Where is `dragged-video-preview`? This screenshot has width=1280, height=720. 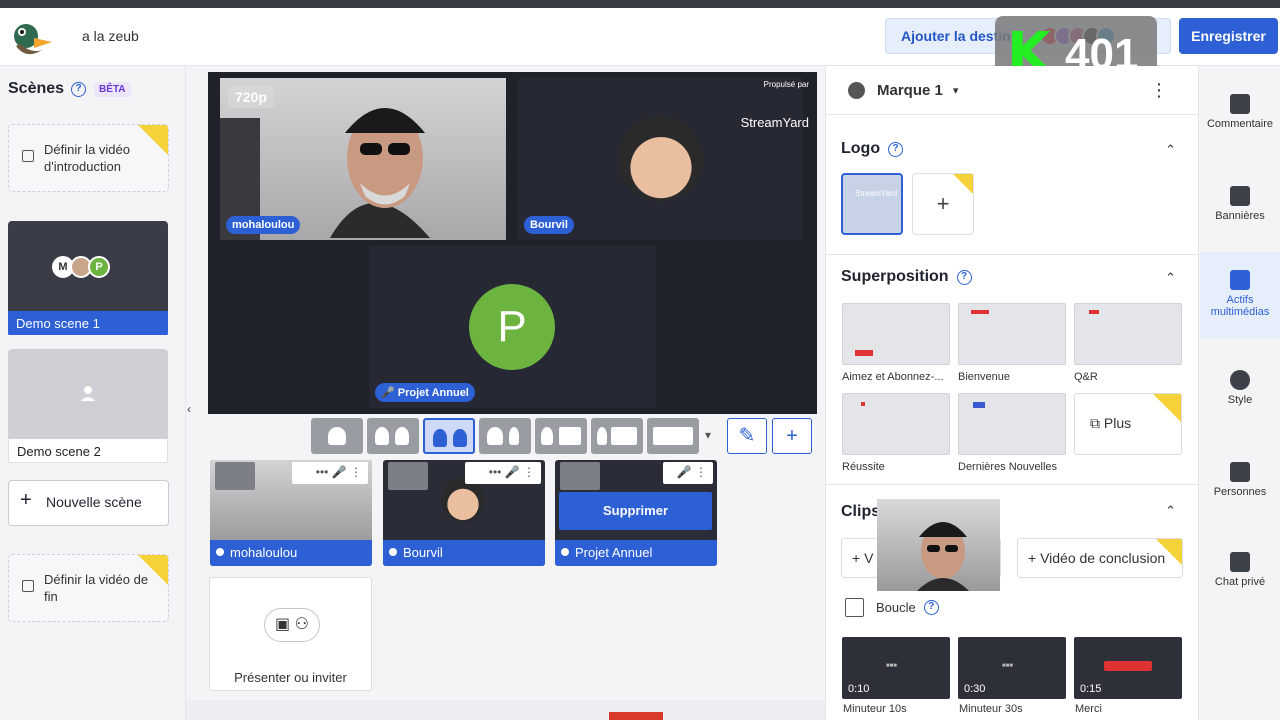
dragged-video-preview is located at coordinates (938, 545).